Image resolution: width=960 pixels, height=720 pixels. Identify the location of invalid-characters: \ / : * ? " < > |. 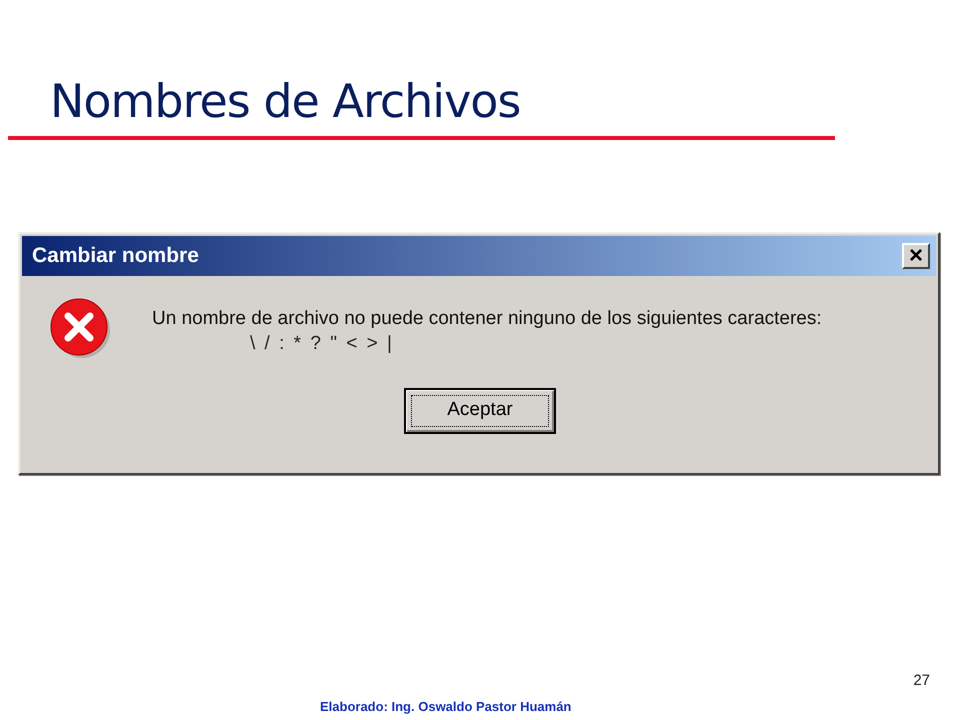
(322, 344).